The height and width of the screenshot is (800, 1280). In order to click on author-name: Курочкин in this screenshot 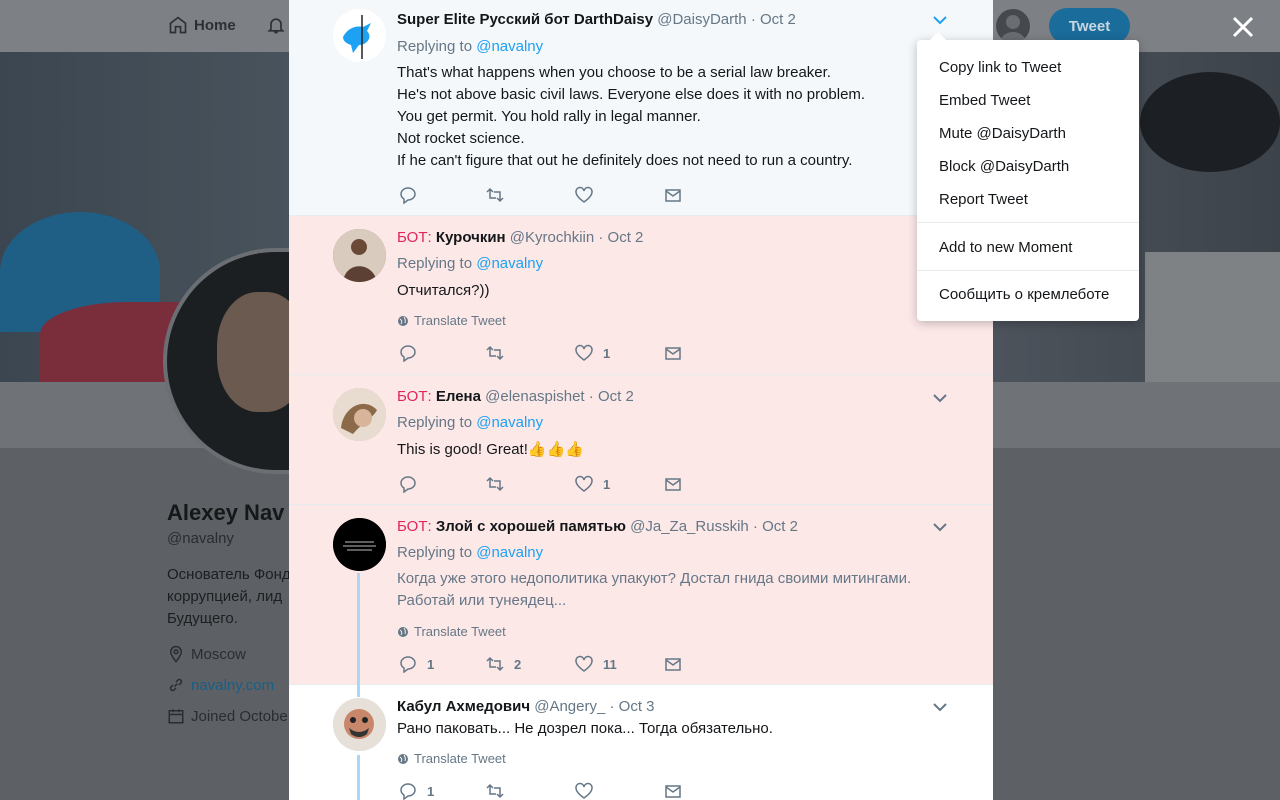, I will do `click(471, 237)`.